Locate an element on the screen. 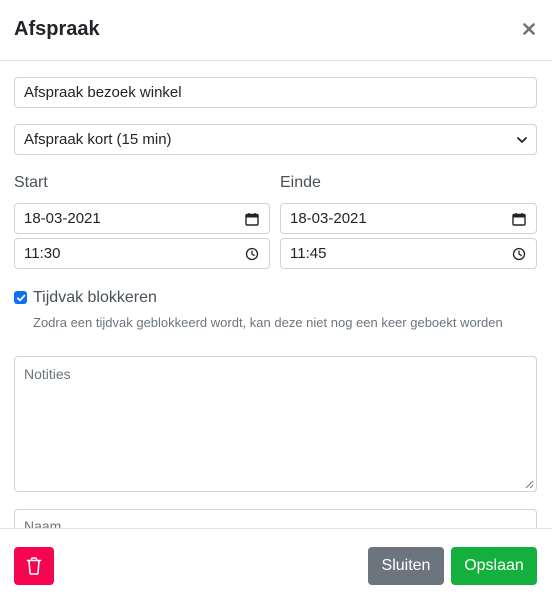 This screenshot has width=552, height=594. subject-input: Afspraak bezoek winkel is located at coordinates (275, 92).